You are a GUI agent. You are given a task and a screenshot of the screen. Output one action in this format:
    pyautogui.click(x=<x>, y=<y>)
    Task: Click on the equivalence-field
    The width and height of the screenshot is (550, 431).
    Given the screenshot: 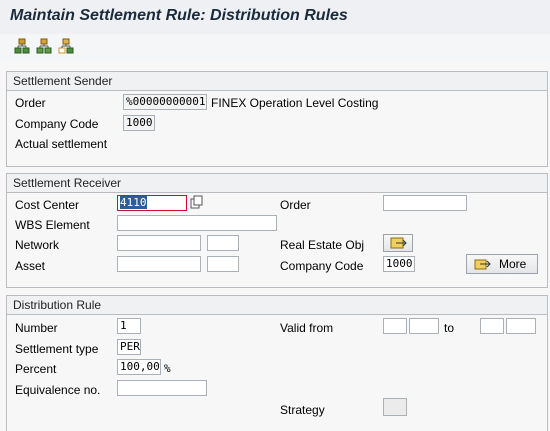 What is the action you would take?
    pyautogui.click(x=162, y=388)
    